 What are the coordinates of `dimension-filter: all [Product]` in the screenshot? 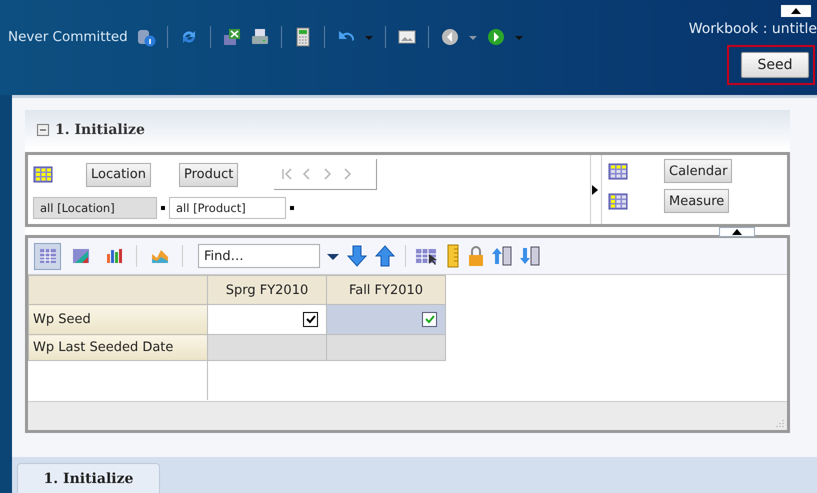 It's located at (227, 208).